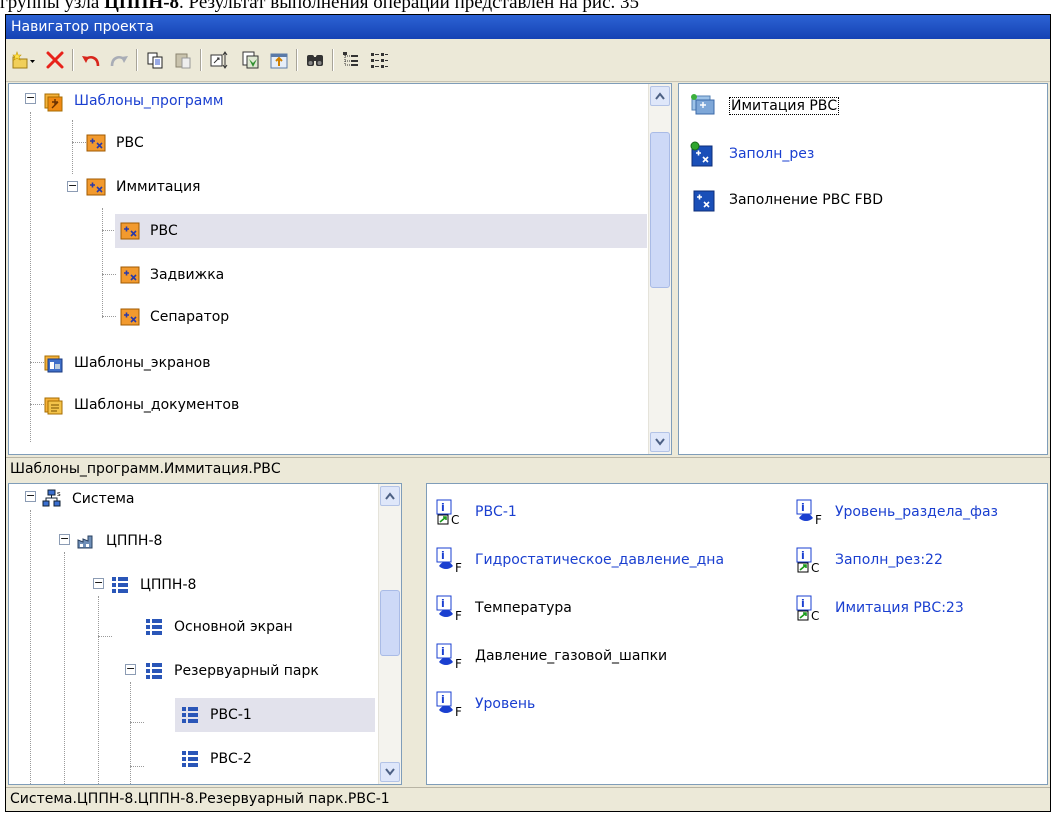 The image size is (1054, 814). Describe the element at coordinates (279, 60) in the screenshot. I see `import-icon` at that location.